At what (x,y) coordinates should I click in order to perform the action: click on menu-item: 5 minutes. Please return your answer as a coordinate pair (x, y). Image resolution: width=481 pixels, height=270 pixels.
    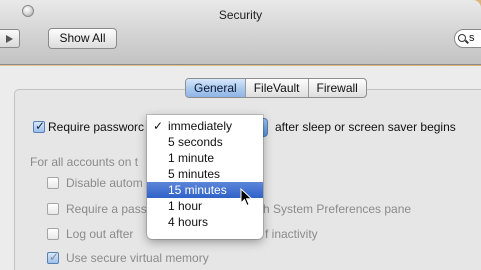
    Looking at the image, I should click on (205, 174).